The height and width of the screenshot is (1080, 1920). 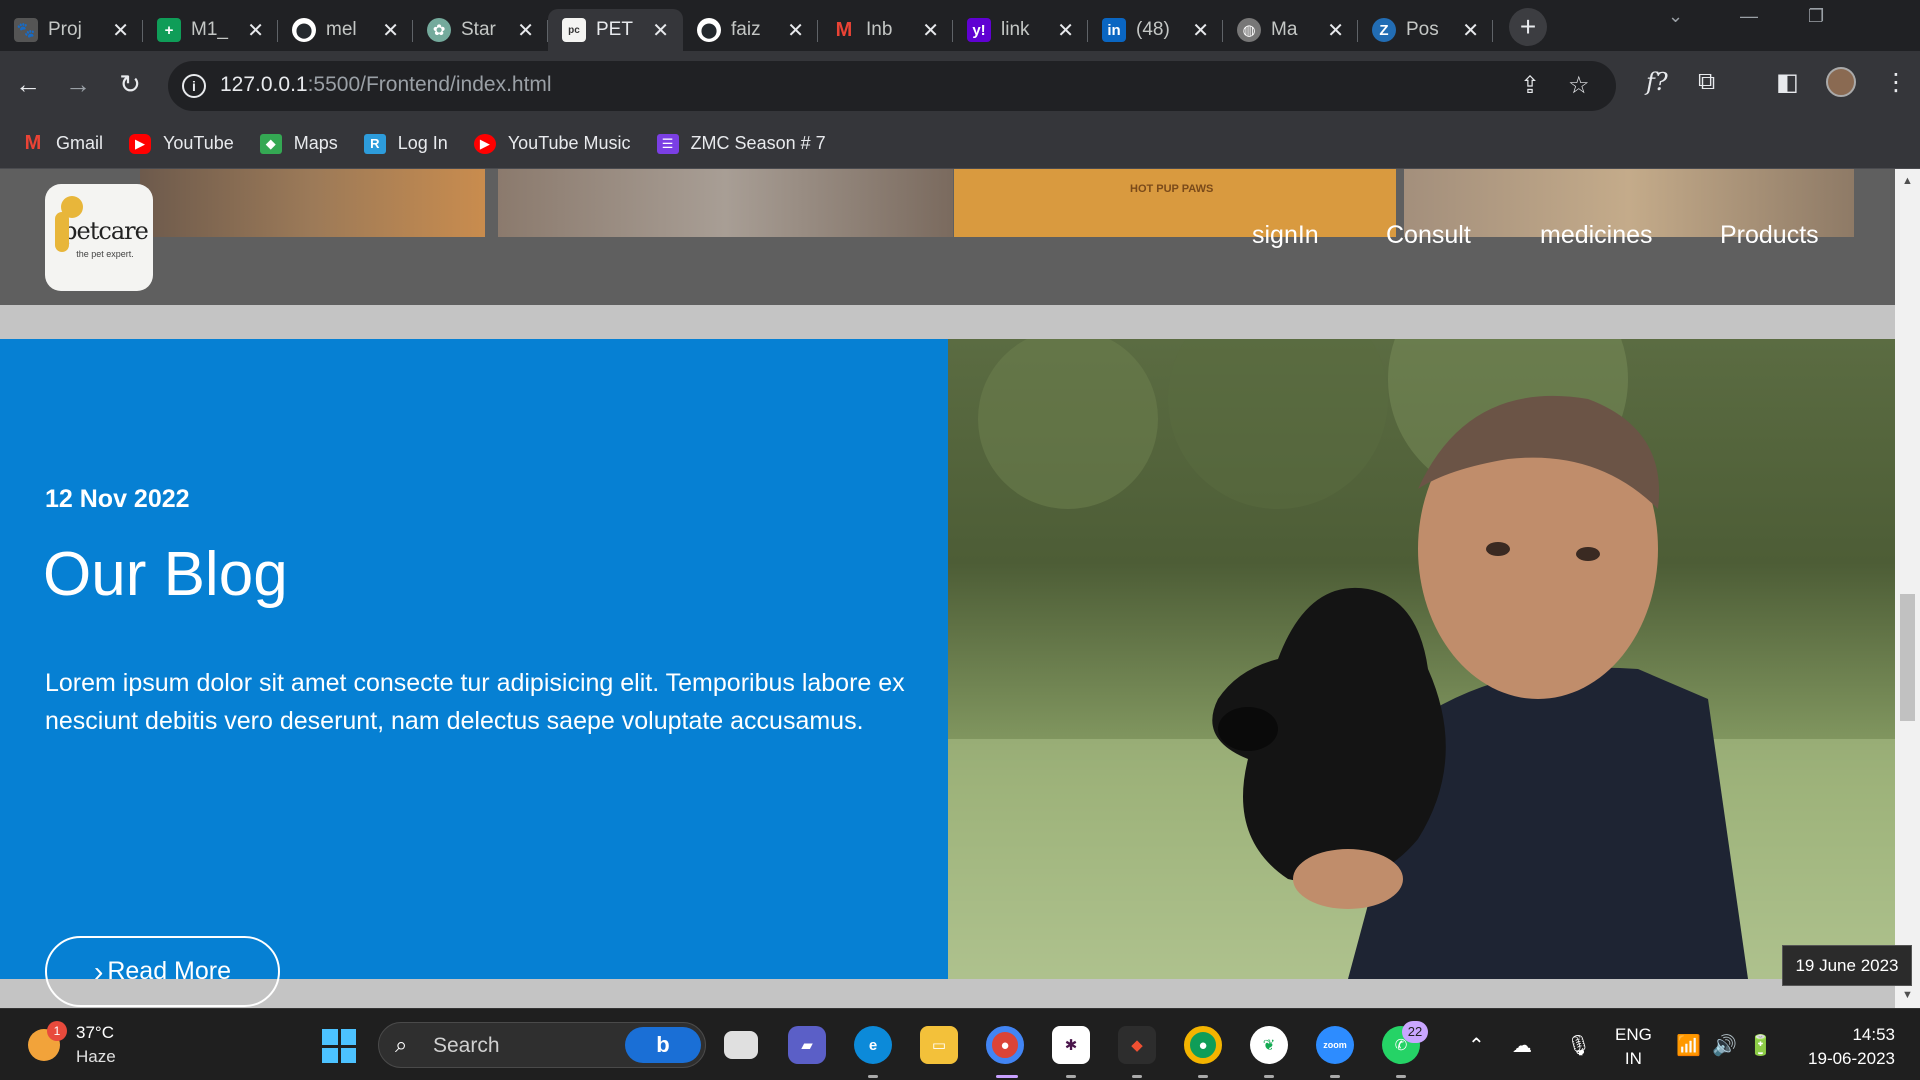 I want to click on tab-6: M Inb ✕, so click(x=885, y=30).